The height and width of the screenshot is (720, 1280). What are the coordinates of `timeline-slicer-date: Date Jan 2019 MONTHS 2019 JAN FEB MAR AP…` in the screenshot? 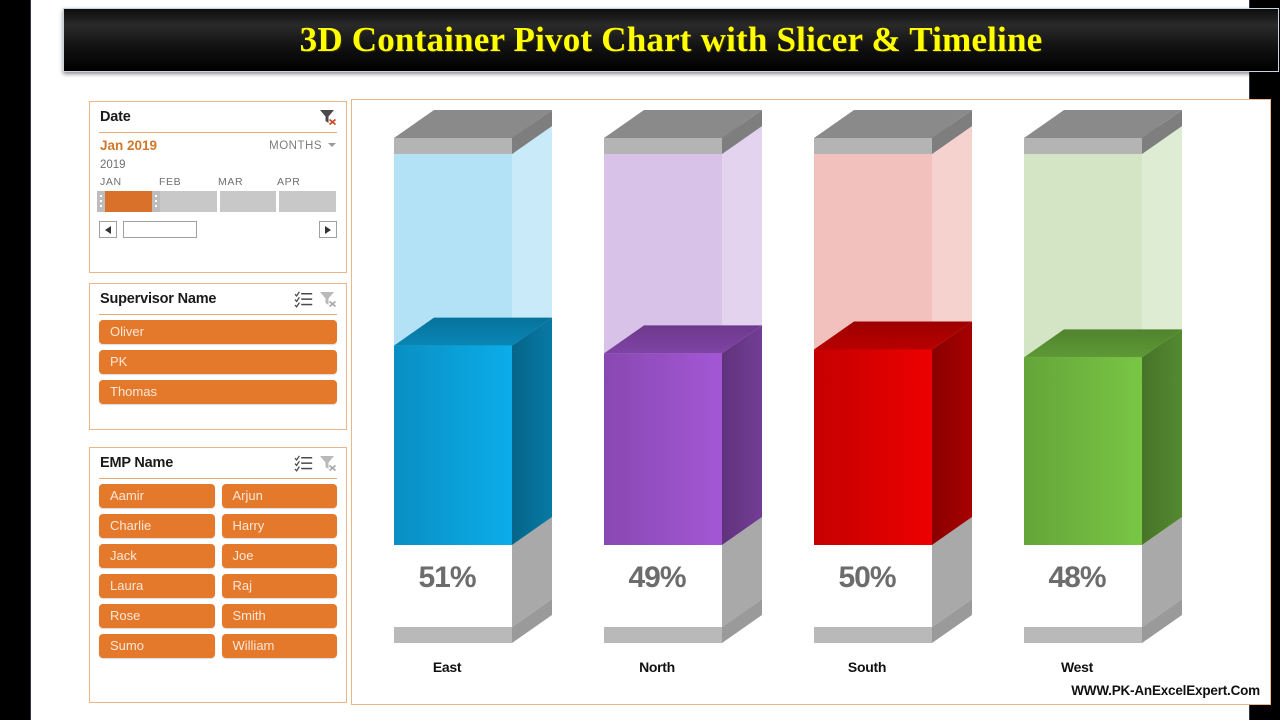 It's located at (218, 187).